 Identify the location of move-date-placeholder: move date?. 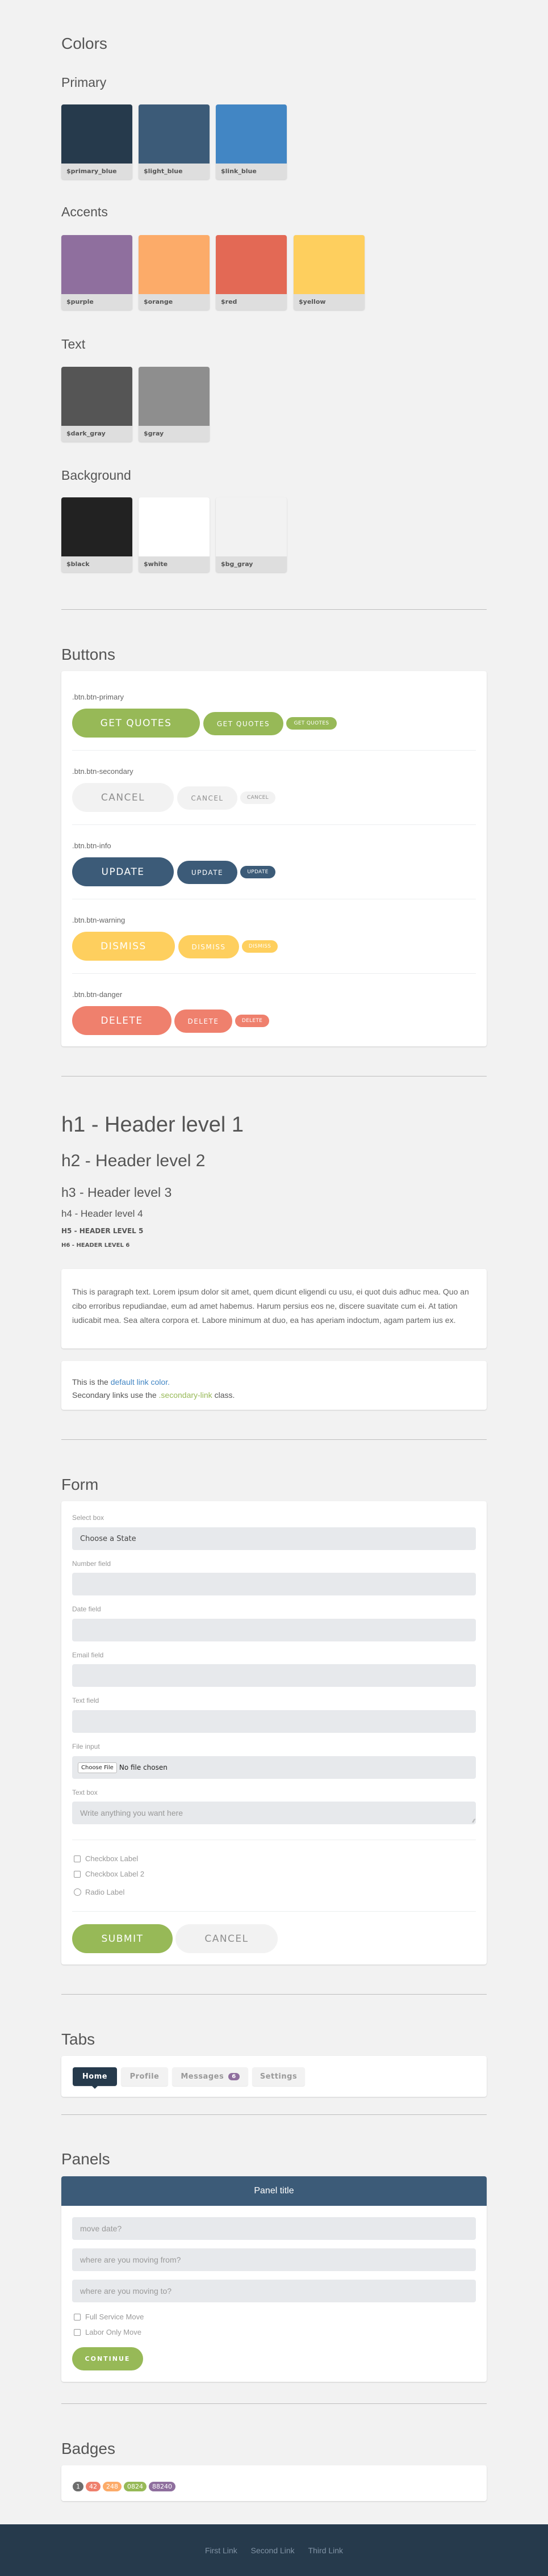
(101, 2228).